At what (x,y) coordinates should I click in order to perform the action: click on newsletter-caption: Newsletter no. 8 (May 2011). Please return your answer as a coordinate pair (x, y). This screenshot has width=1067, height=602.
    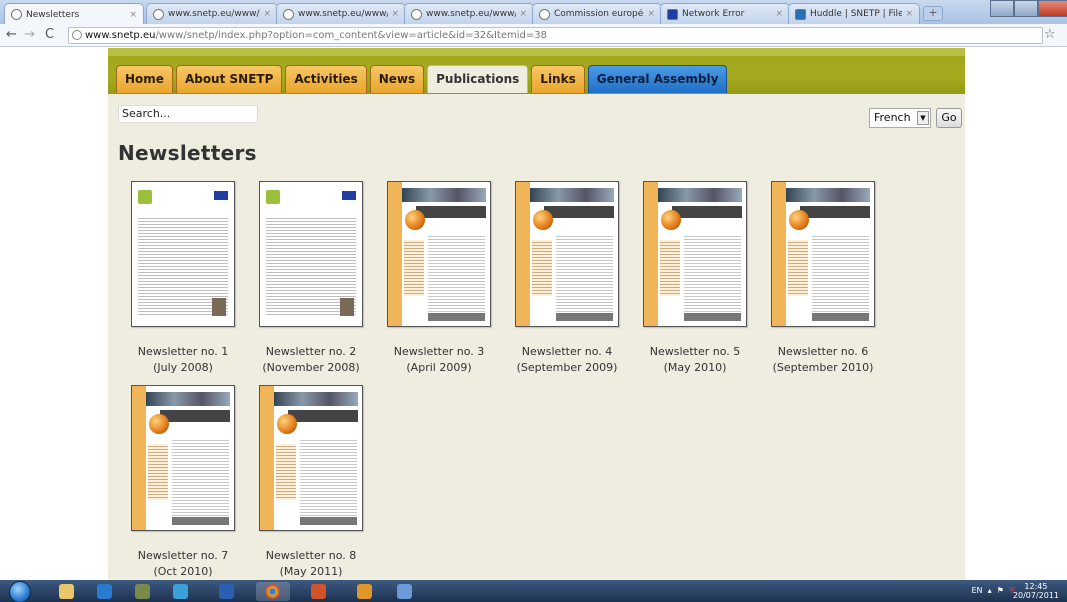
    Looking at the image, I should click on (311, 564).